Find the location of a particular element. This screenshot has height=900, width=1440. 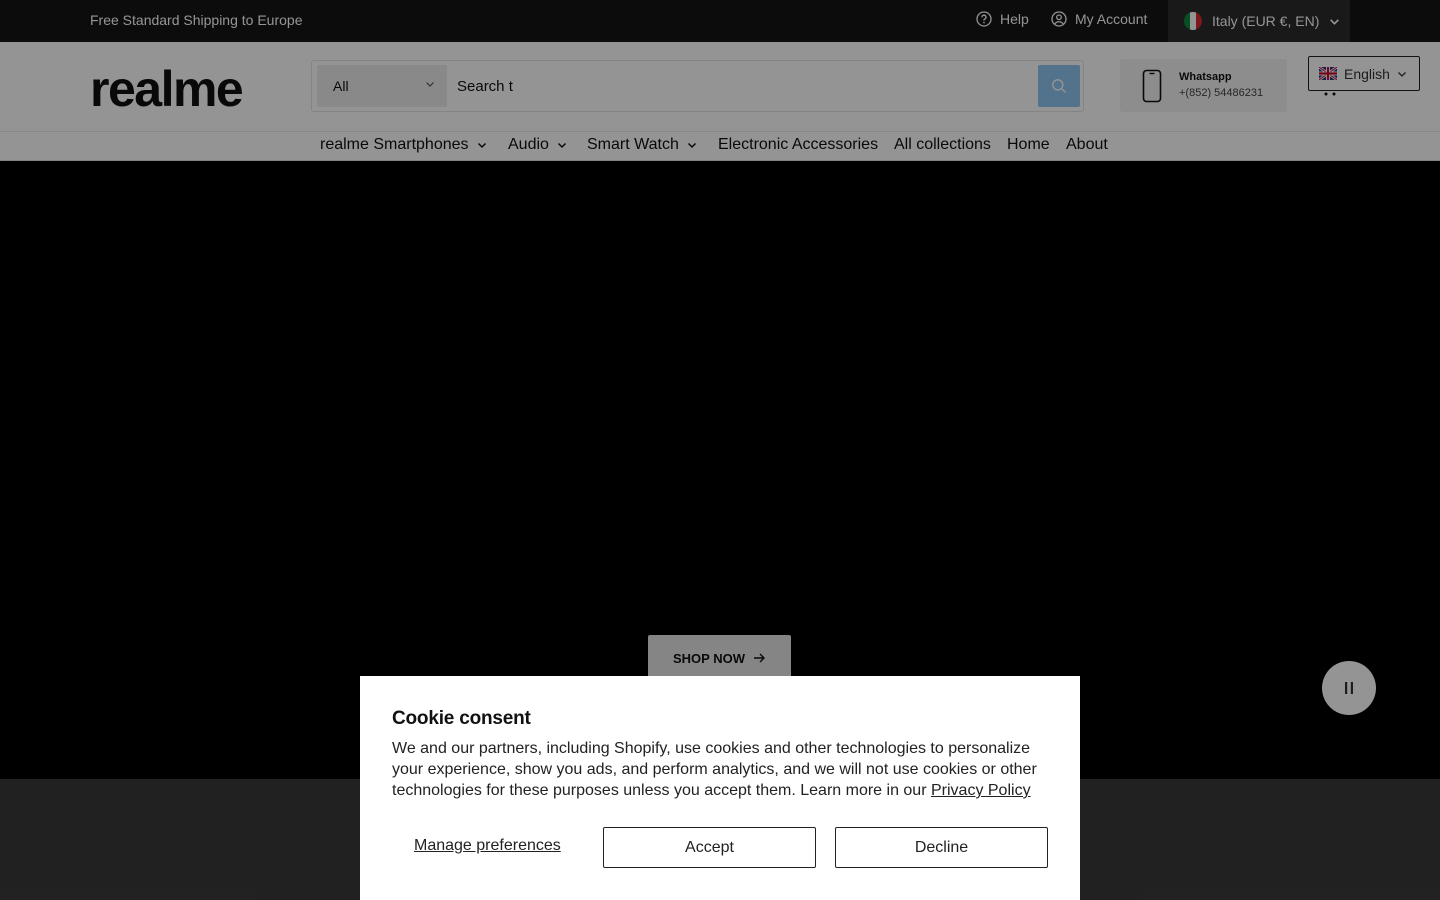

privacy-policy-link: Privacy Policy is located at coordinates (981, 790).